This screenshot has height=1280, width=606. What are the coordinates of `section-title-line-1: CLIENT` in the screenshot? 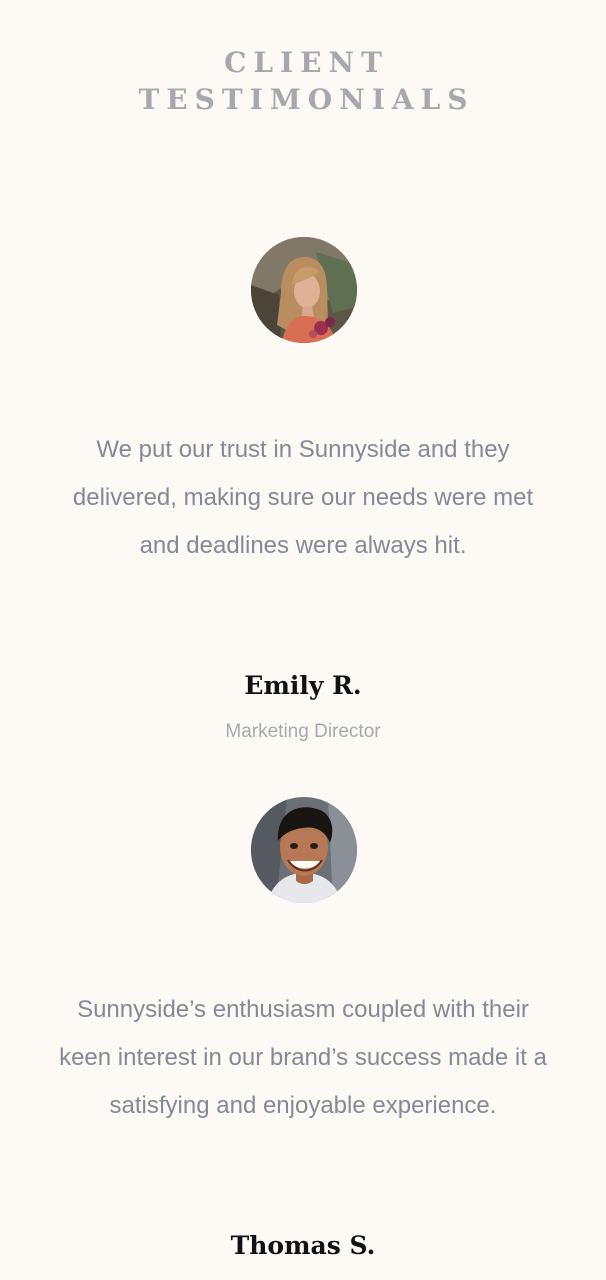 It's located at (306, 62).